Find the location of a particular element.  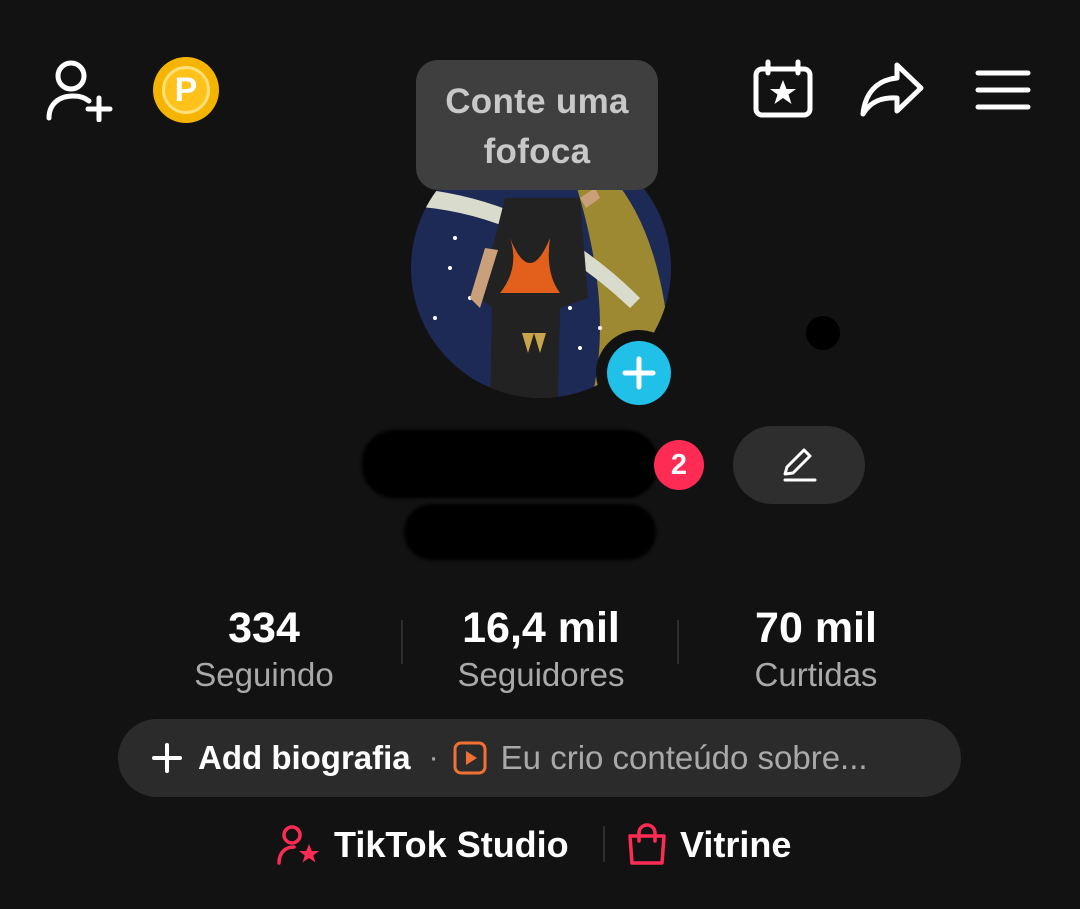

coins-button: P is located at coordinates (186, 90).